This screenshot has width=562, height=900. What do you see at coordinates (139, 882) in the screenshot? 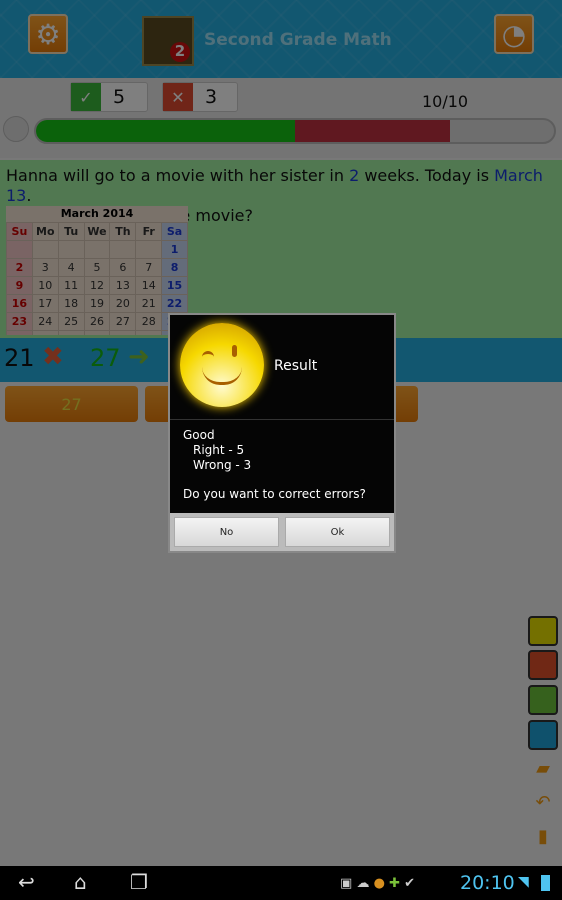
I see `recent-apps-icon: ❐` at bounding box center [139, 882].